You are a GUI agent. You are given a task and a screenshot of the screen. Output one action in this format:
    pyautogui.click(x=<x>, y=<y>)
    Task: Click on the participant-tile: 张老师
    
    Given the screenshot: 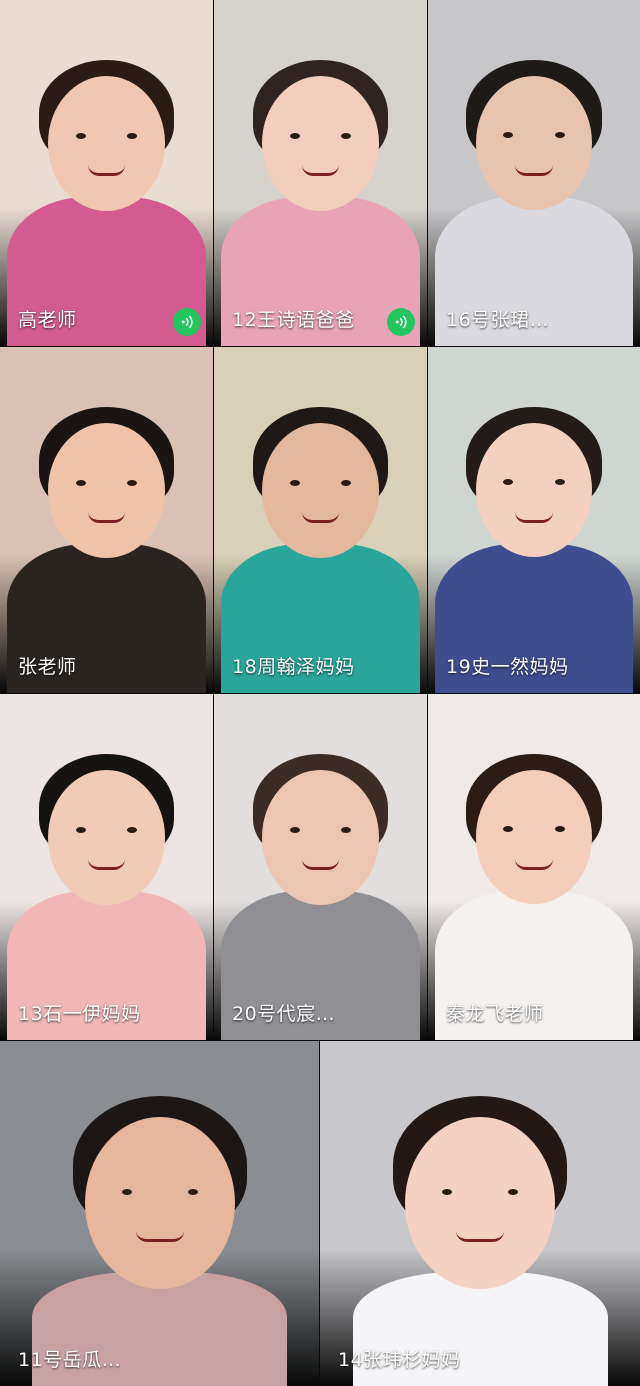 What is the action you would take?
    pyautogui.click(x=106, y=520)
    